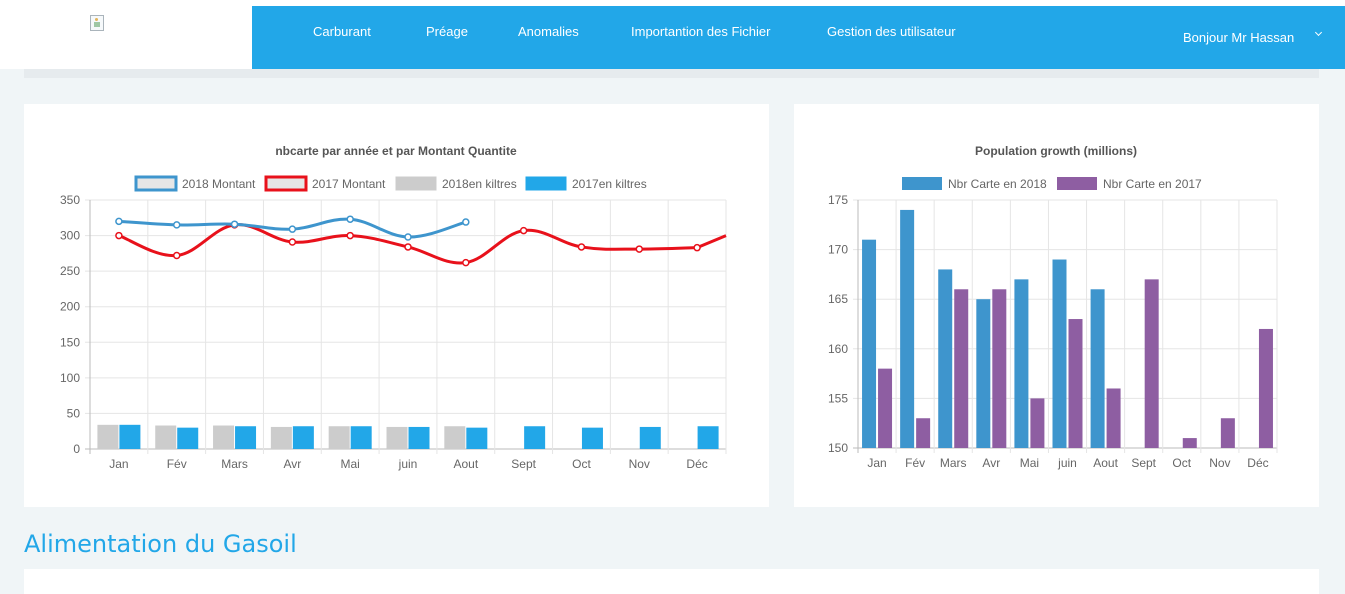  I want to click on nav-item-anomalies: Anomalies, so click(548, 31).